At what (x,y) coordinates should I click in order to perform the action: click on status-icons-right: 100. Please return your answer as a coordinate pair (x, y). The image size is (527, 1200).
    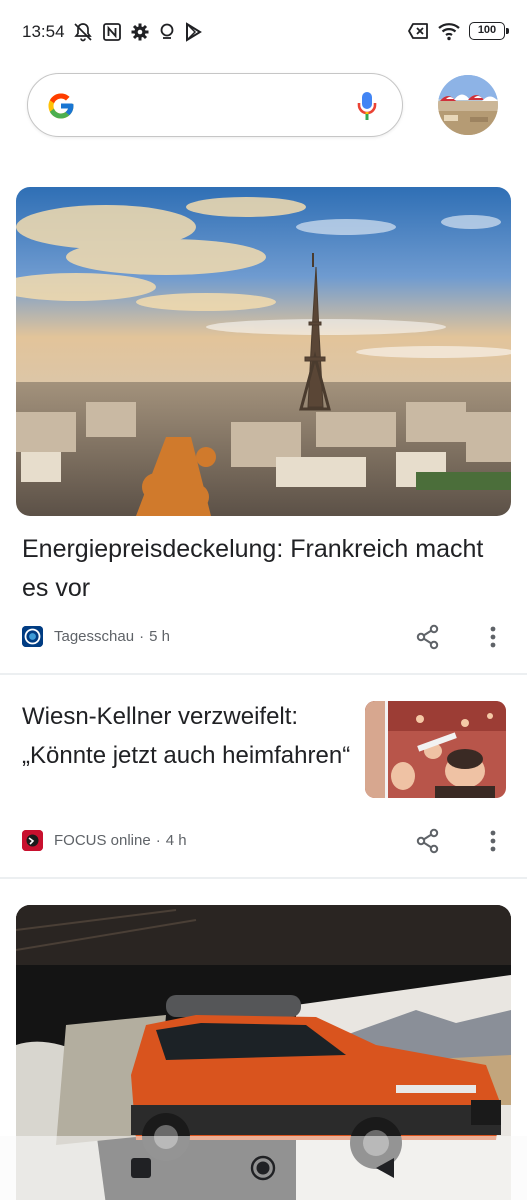
    Looking at the image, I should click on (458, 31).